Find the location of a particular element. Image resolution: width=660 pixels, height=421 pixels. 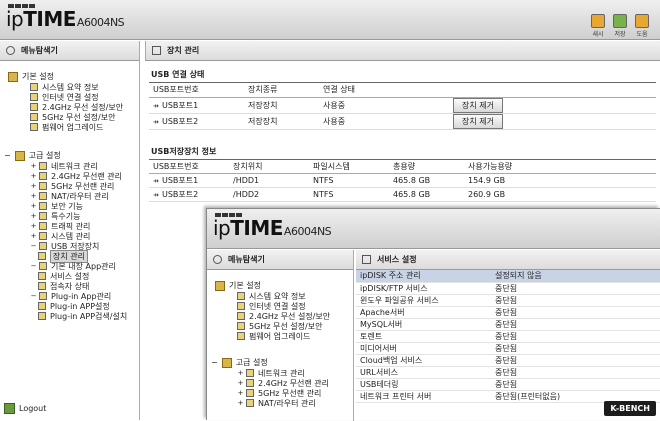

save-icon is located at coordinates (620, 21).